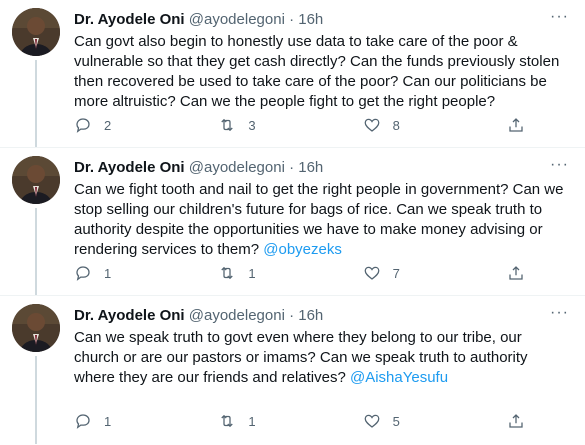  What do you see at coordinates (383, 273) in the screenshot?
I see `like-button: 7` at bounding box center [383, 273].